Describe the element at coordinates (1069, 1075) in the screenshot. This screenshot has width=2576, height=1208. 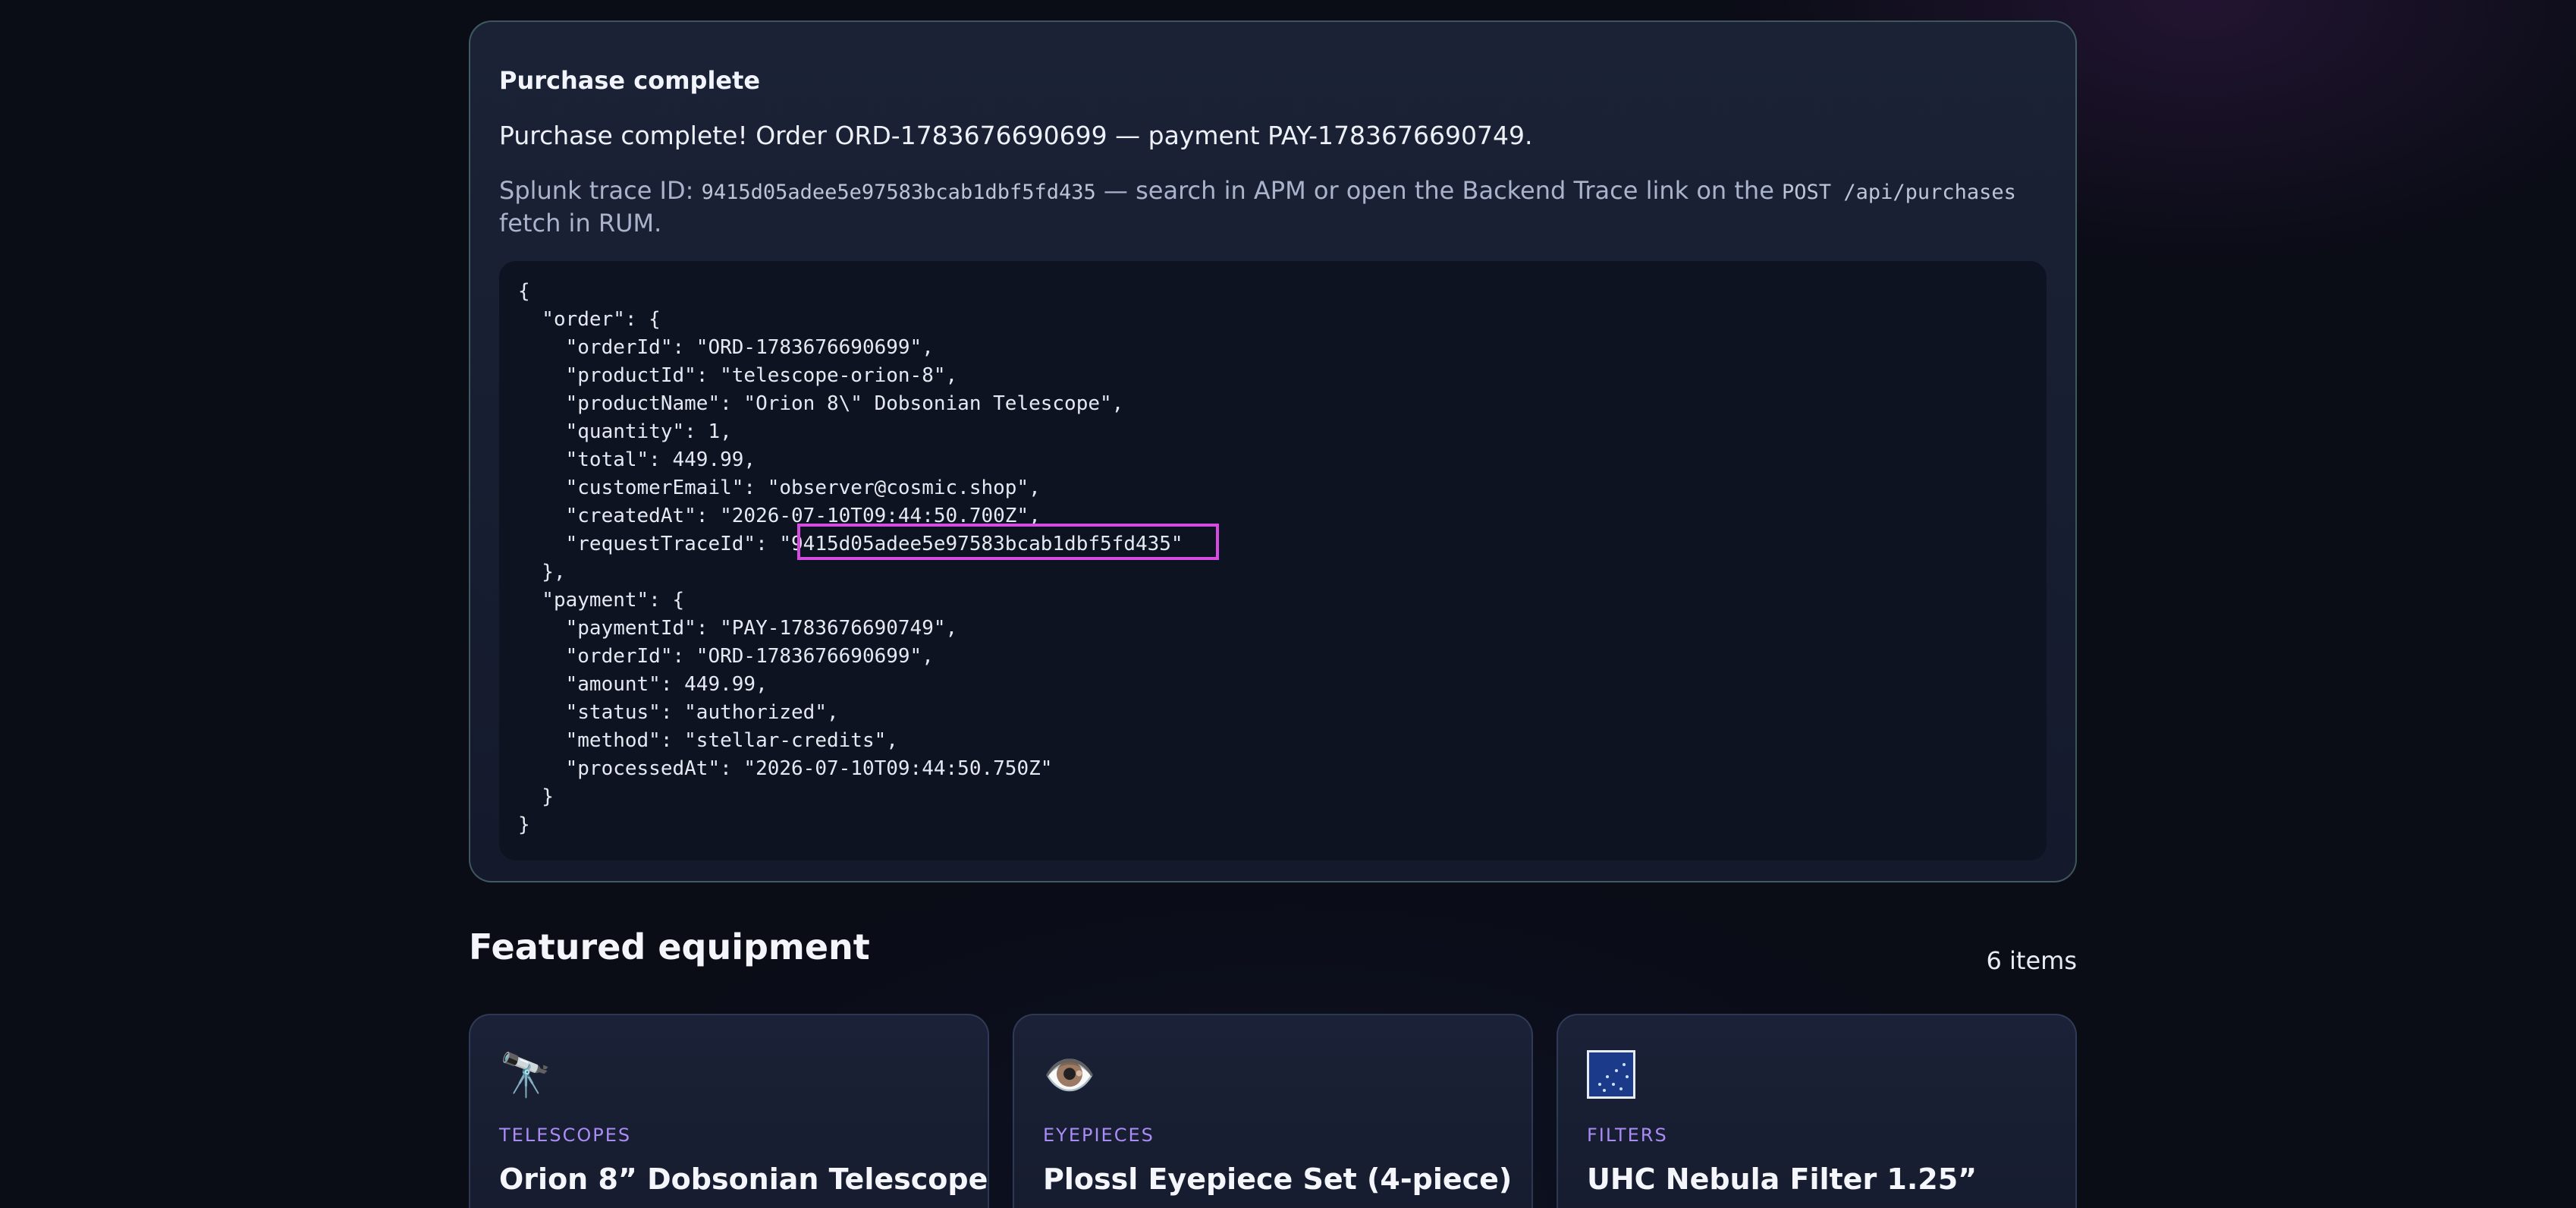
I see `eye-icon: 👁️` at that location.